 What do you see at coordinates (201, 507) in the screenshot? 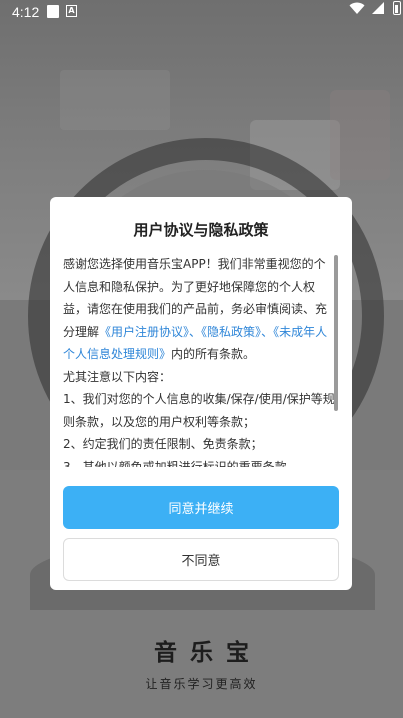
I see `agree-continue-button: 同意并继续` at bounding box center [201, 507].